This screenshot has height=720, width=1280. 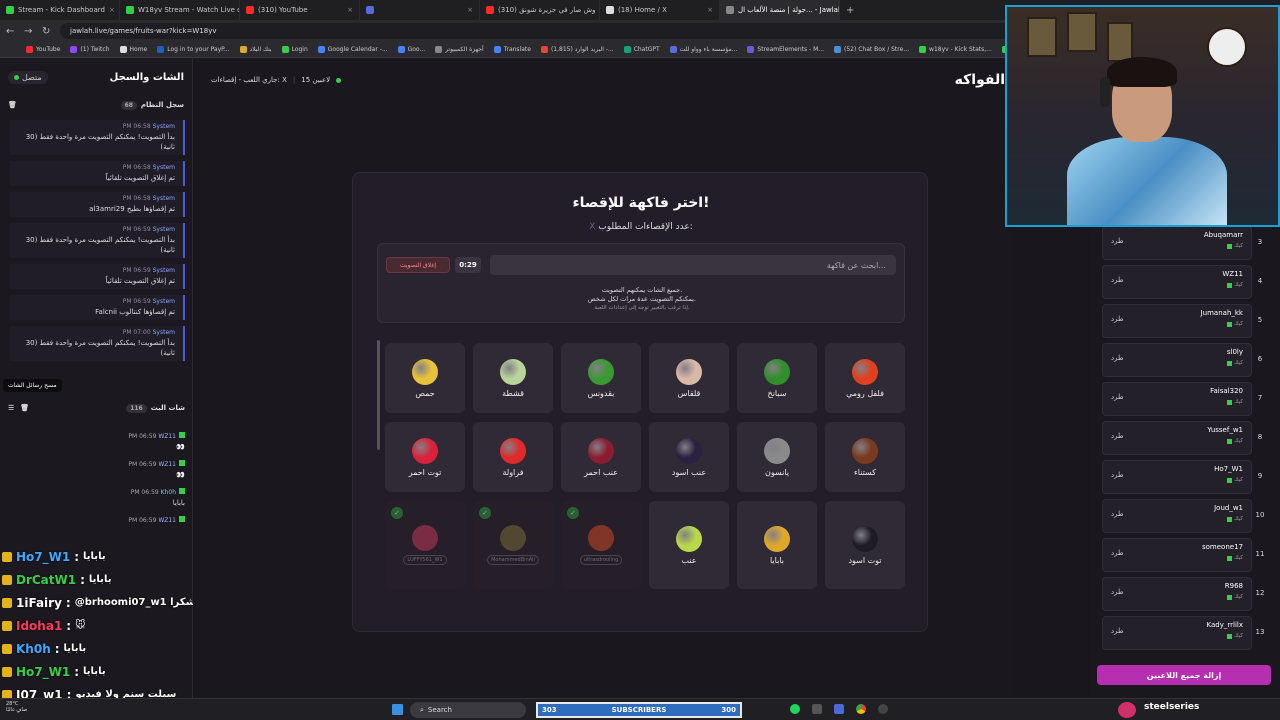 What do you see at coordinates (642, 290) in the screenshot?
I see `info-line-1: جميع الشات يمكنهم التصويت.` at bounding box center [642, 290].